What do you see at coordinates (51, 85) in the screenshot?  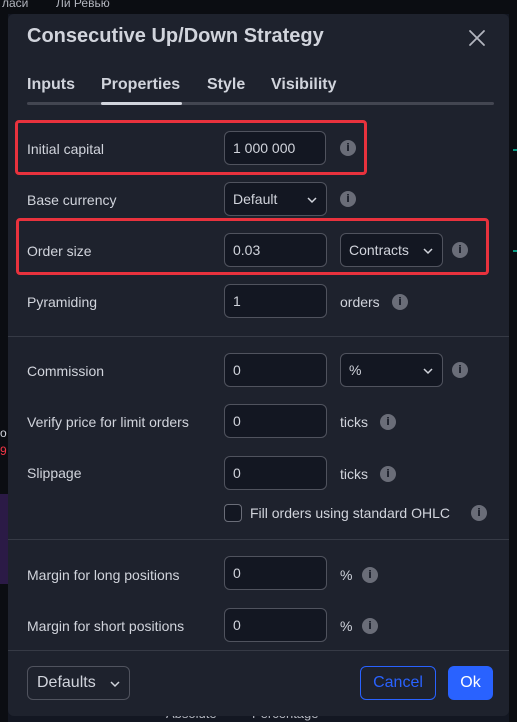 I see `tab-inputs: Inputs` at bounding box center [51, 85].